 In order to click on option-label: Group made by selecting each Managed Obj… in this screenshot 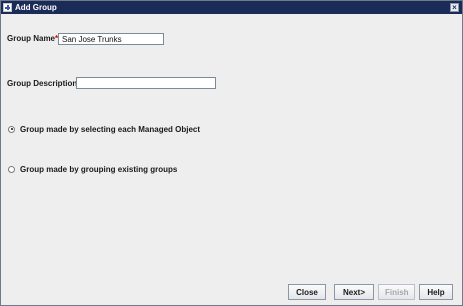, I will do `click(110, 129)`.